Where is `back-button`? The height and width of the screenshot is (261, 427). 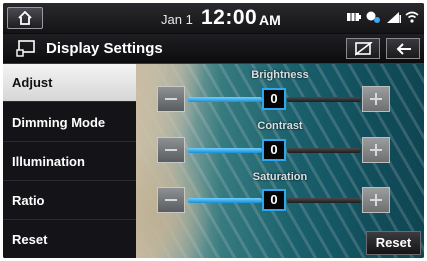 back-button is located at coordinates (403, 48).